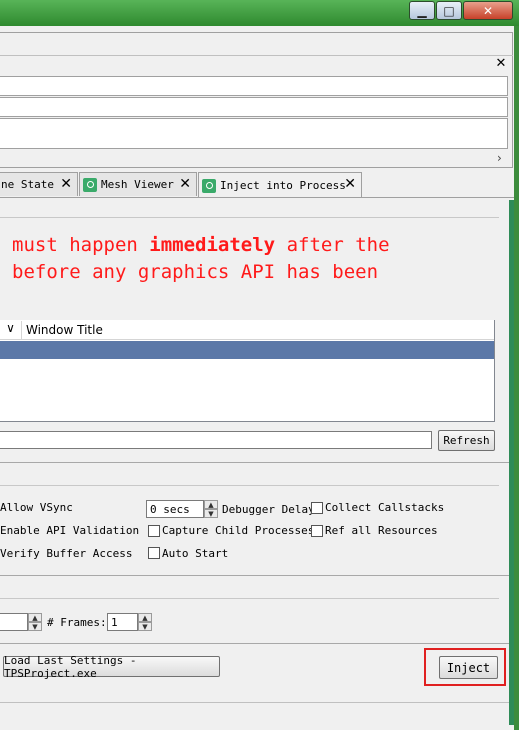 Image resolution: width=519 pixels, height=730 pixels. I want to click on window-border, so click(516, 378).